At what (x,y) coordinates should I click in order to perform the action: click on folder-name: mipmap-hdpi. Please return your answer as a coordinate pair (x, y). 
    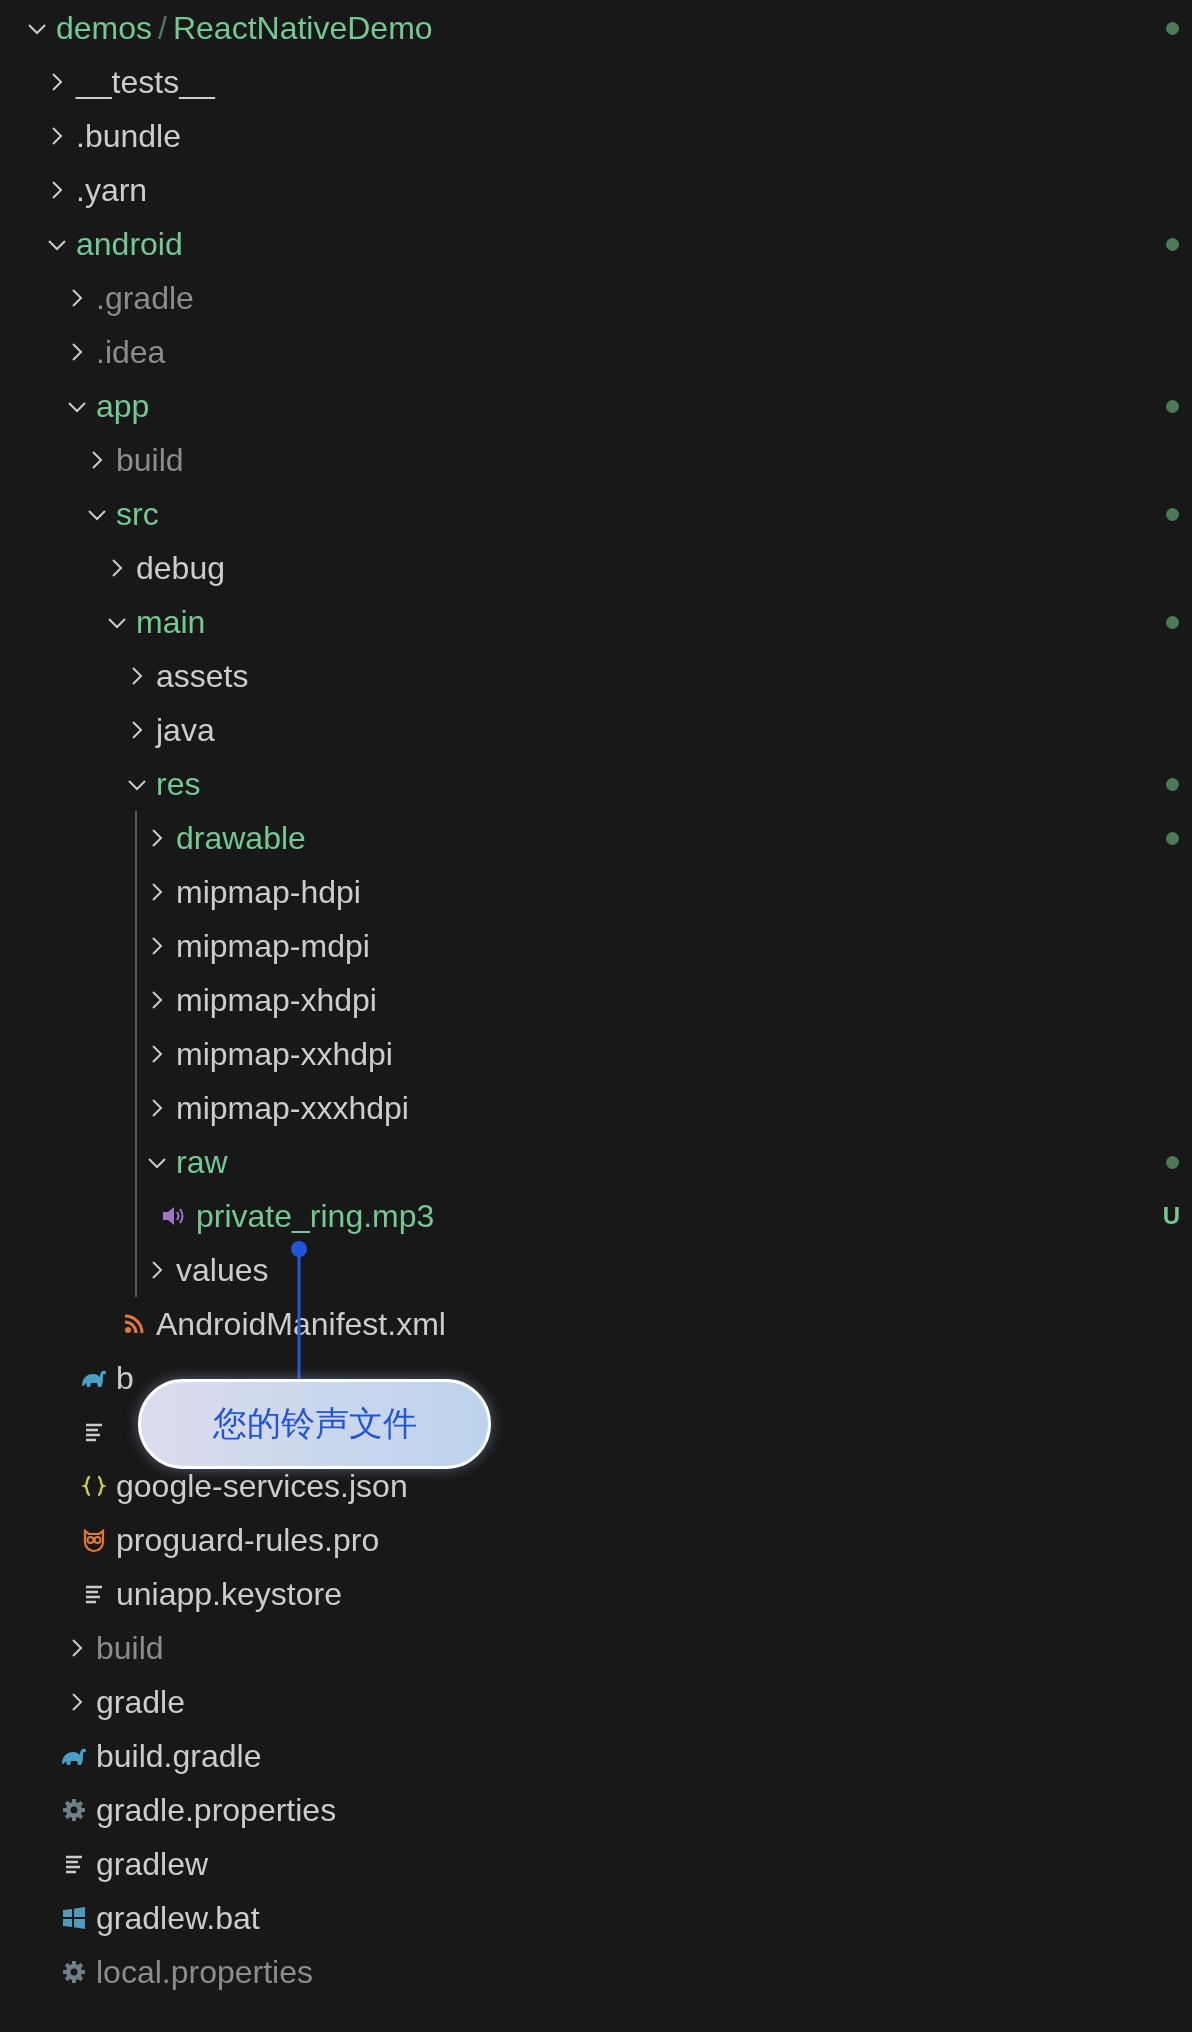
    Looking at the image, I should click on (268, 892).